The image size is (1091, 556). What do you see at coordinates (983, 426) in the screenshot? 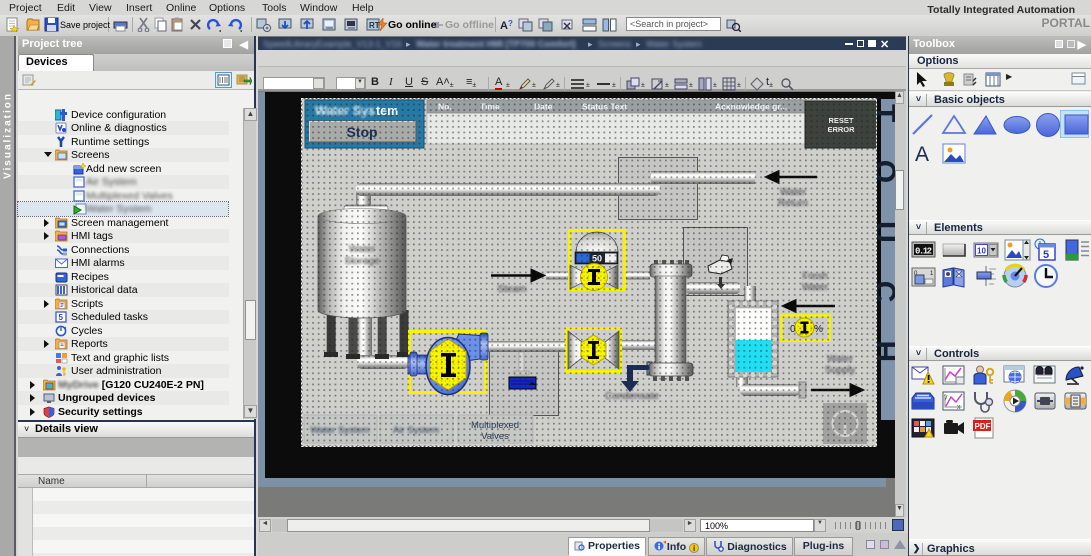
I see `svg-text: PDF` at bounding box center [983, 426].